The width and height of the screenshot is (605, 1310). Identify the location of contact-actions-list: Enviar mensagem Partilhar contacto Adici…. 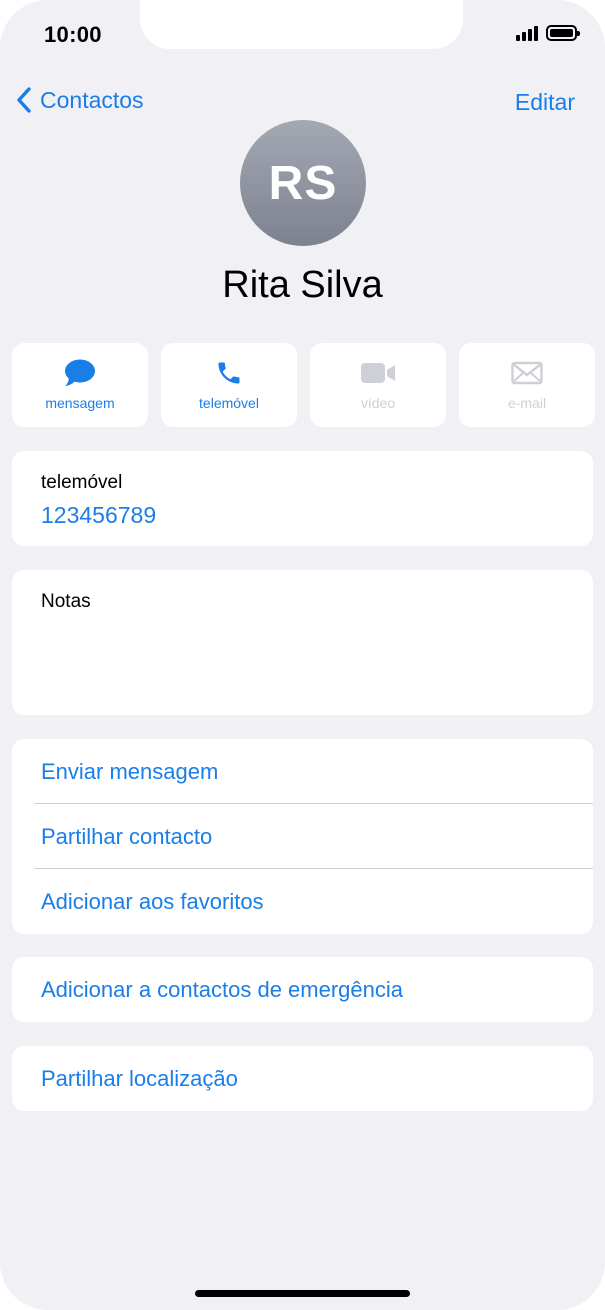
(302, 836).